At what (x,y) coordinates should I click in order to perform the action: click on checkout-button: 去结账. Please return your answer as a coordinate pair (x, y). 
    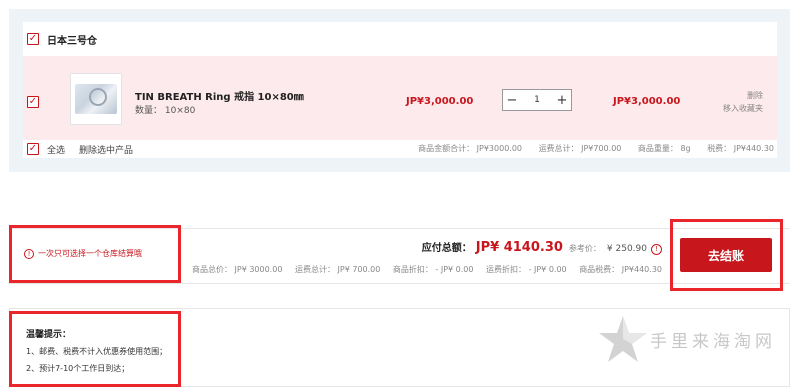
    Looking at the image, I should click on (726, 255).